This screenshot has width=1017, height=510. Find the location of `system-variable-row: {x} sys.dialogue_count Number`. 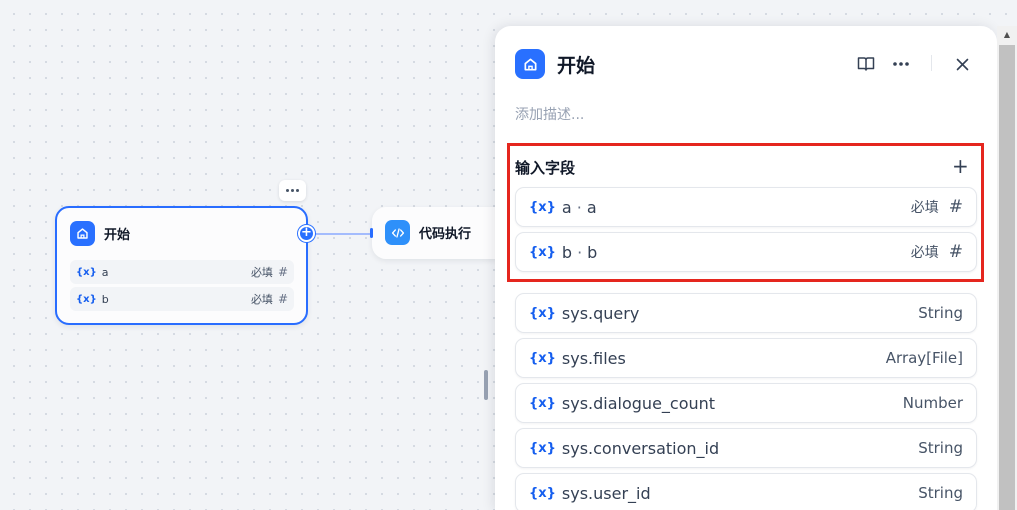

system-variable-row: {x} sys.dialogue_count Number is located at coordinates (746, 403).